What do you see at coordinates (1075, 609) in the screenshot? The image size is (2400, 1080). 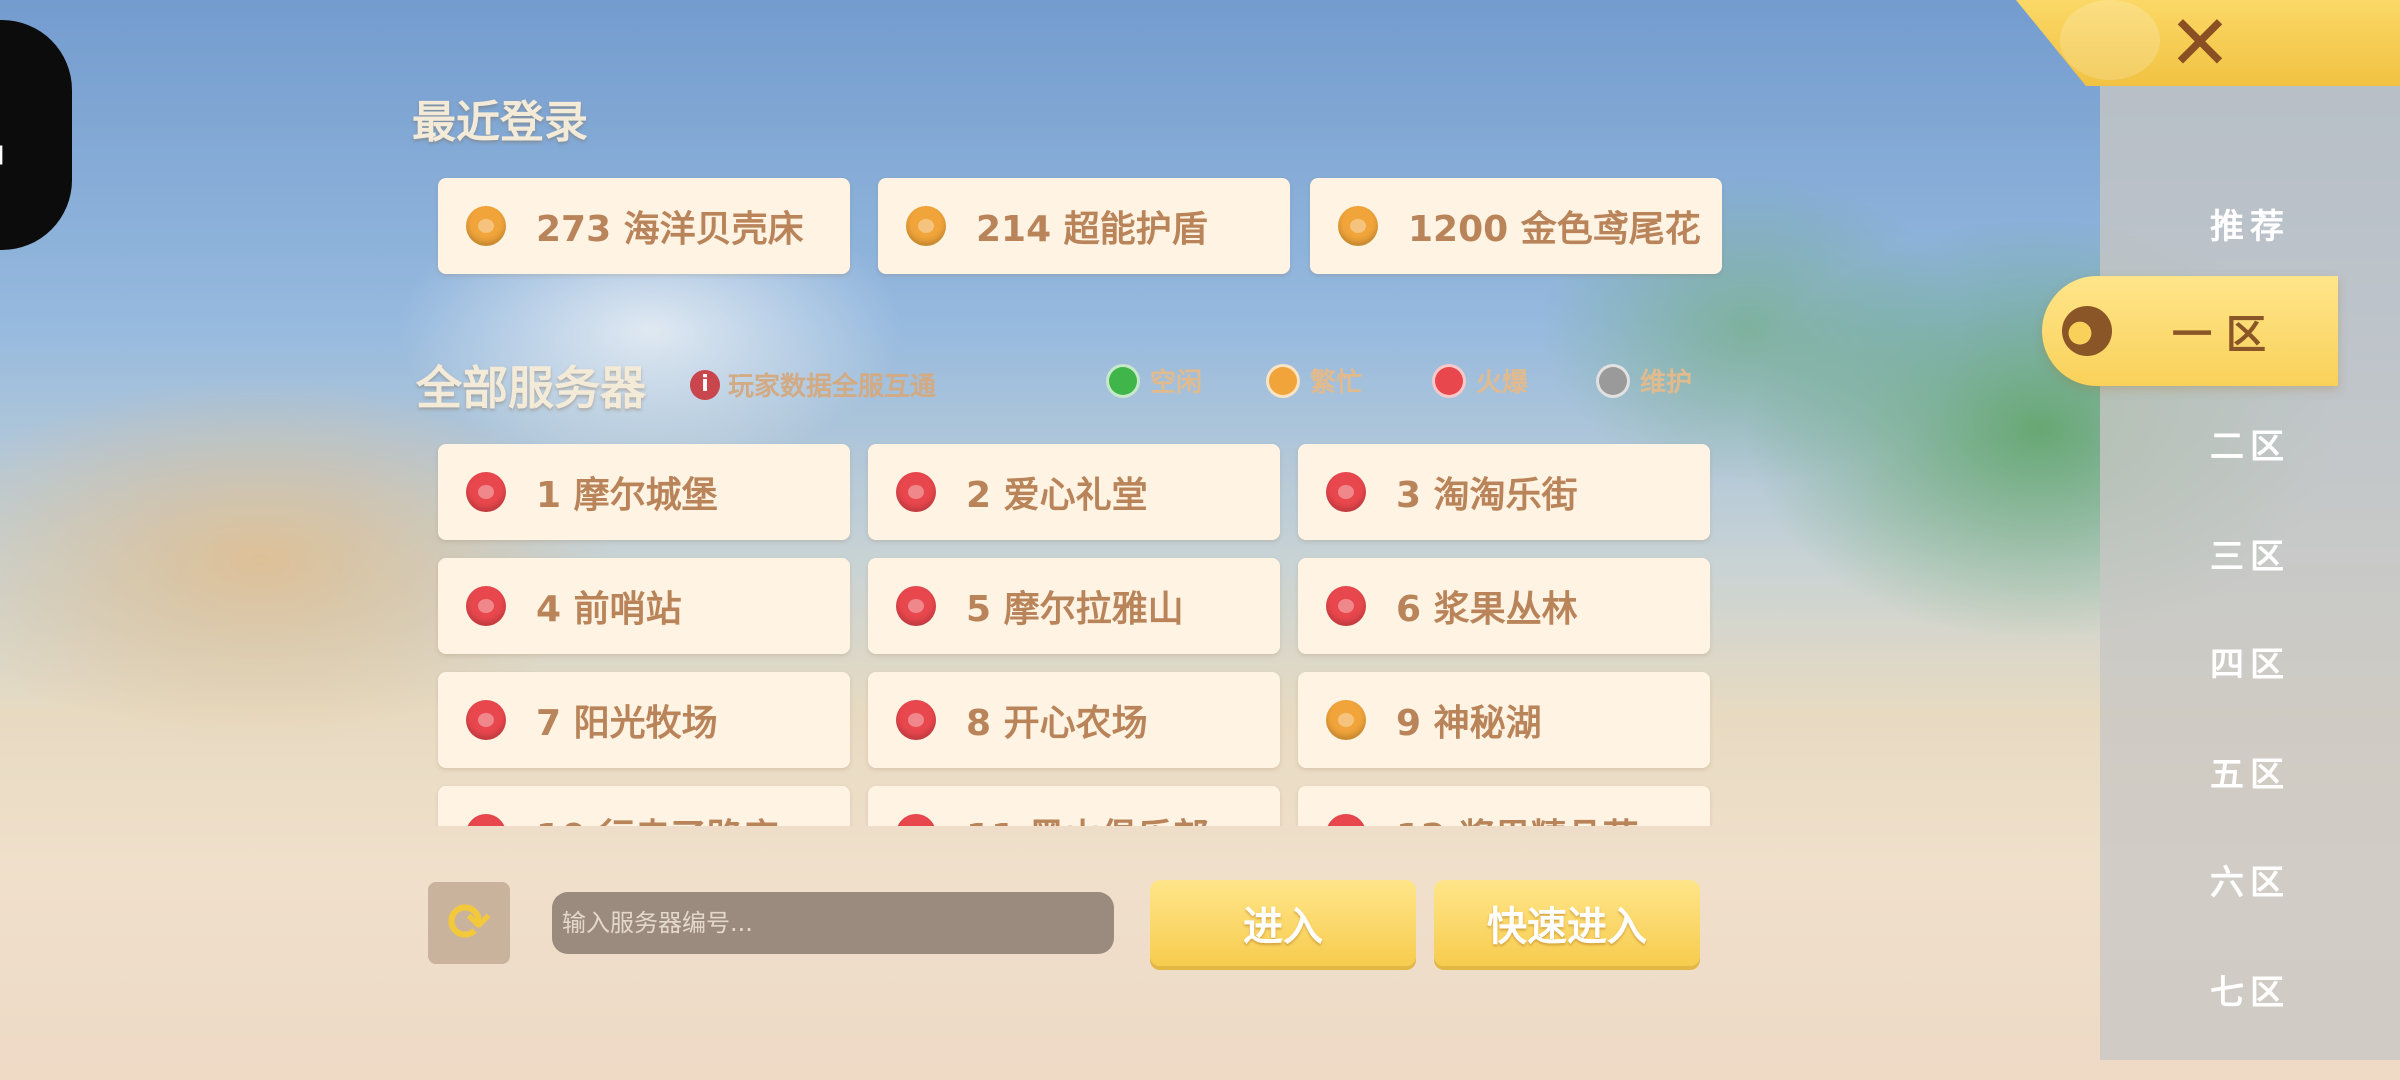 I see `server-label: 5 摩尔拉雅山` at bounding box center [1075, 609].